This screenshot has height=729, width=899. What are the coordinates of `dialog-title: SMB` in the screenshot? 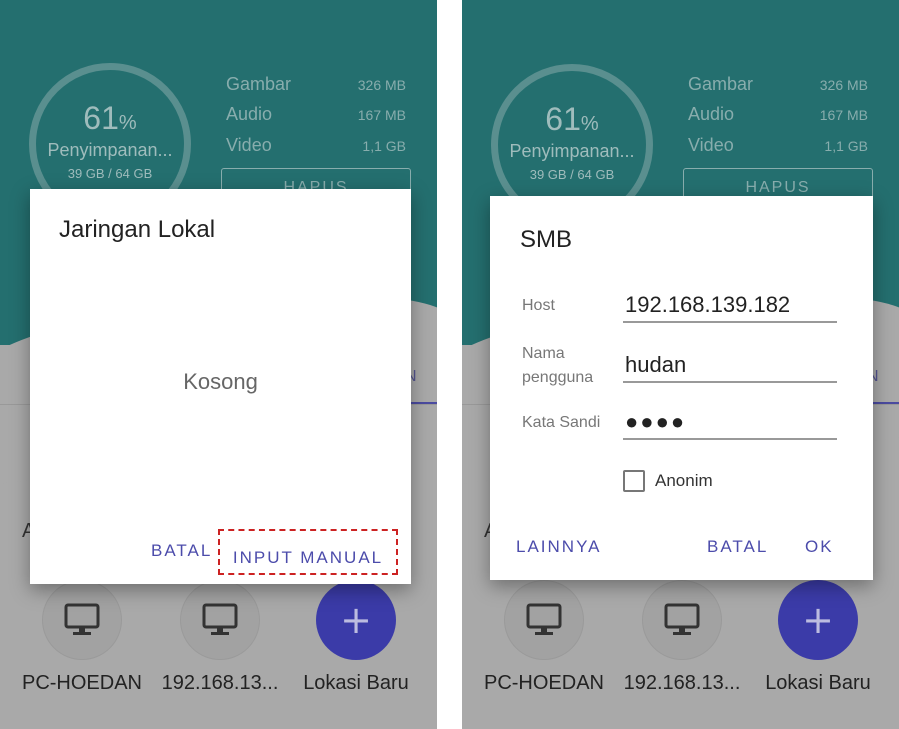 It's located at (546, 239).